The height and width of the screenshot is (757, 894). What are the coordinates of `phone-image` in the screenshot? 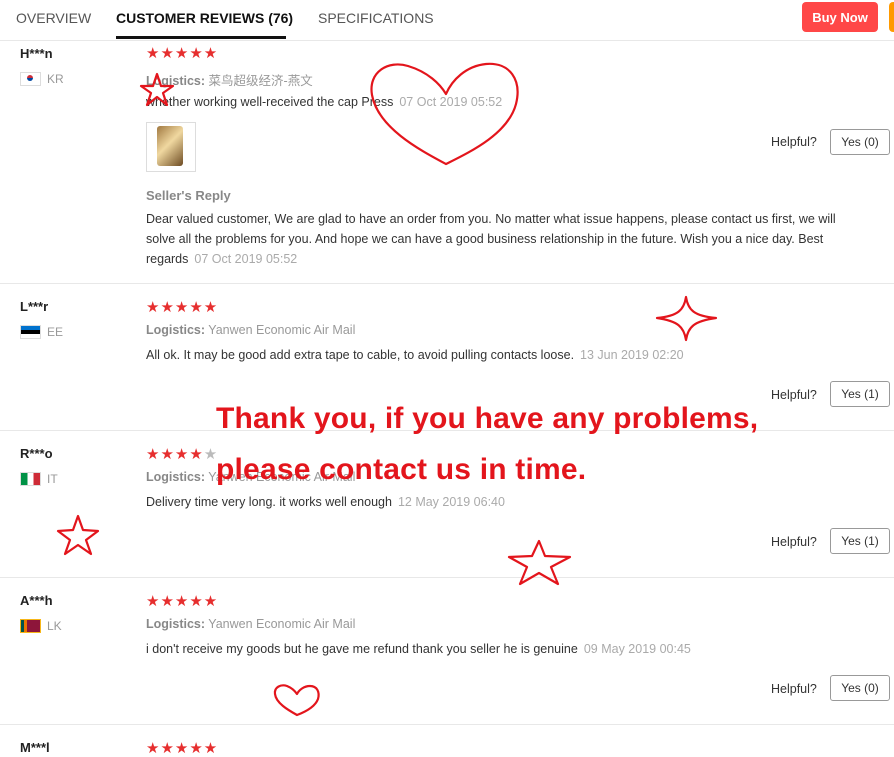 It's located at (170, 146).